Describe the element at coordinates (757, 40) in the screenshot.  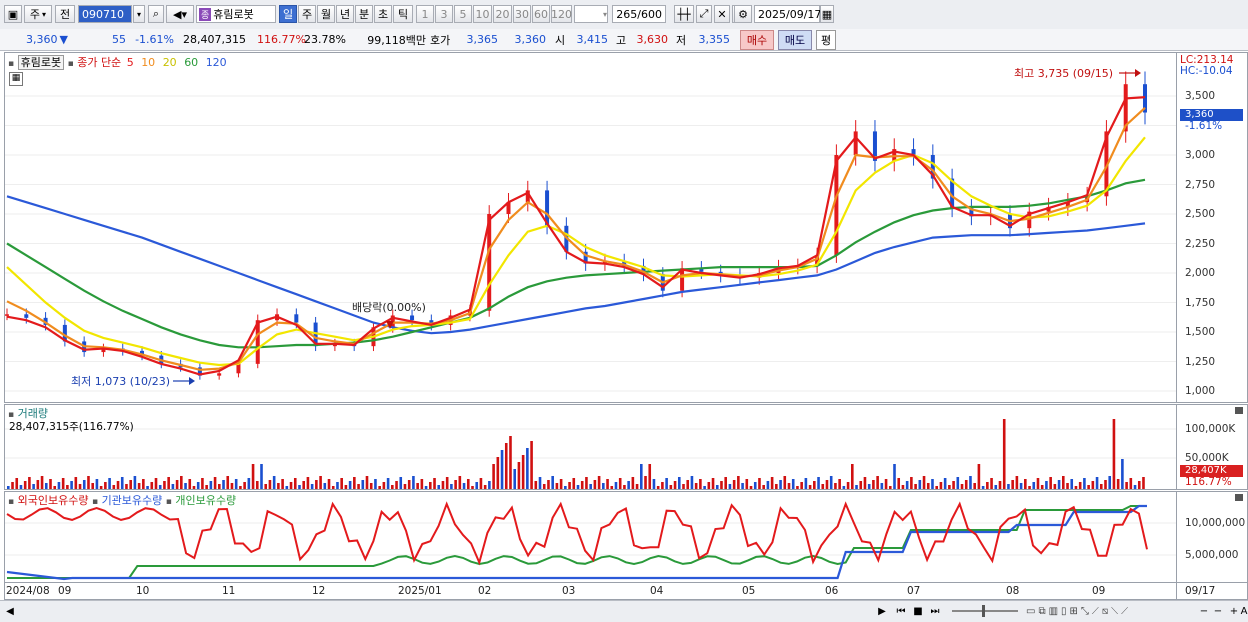
I see `buy-button: 매수` at that location.